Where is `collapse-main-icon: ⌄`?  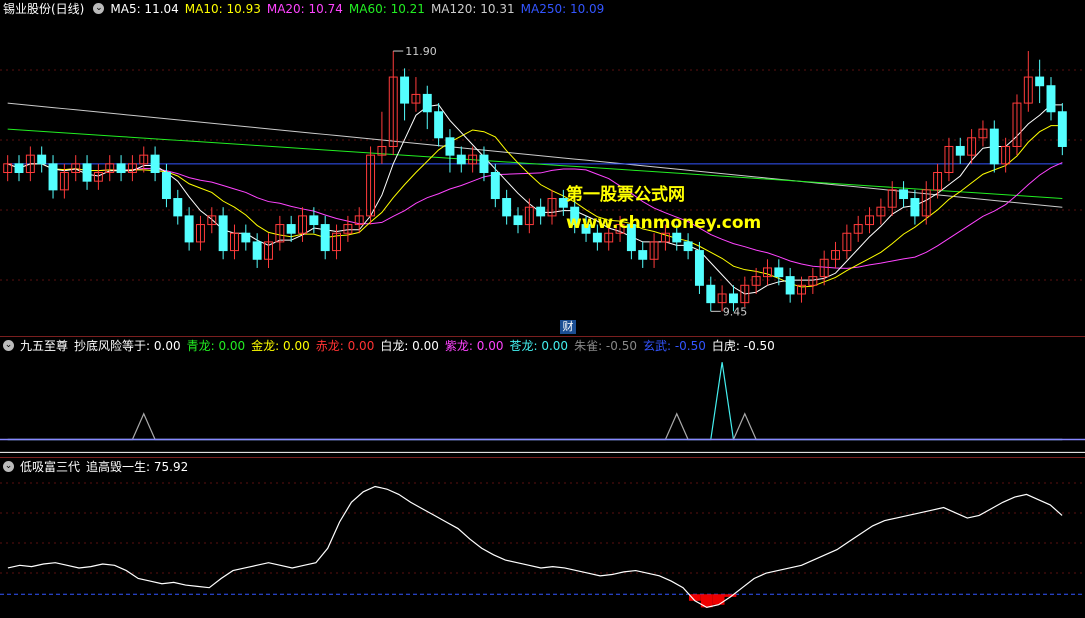 collapse-main-icon: ⌄ is located at coordinates (99, 8).